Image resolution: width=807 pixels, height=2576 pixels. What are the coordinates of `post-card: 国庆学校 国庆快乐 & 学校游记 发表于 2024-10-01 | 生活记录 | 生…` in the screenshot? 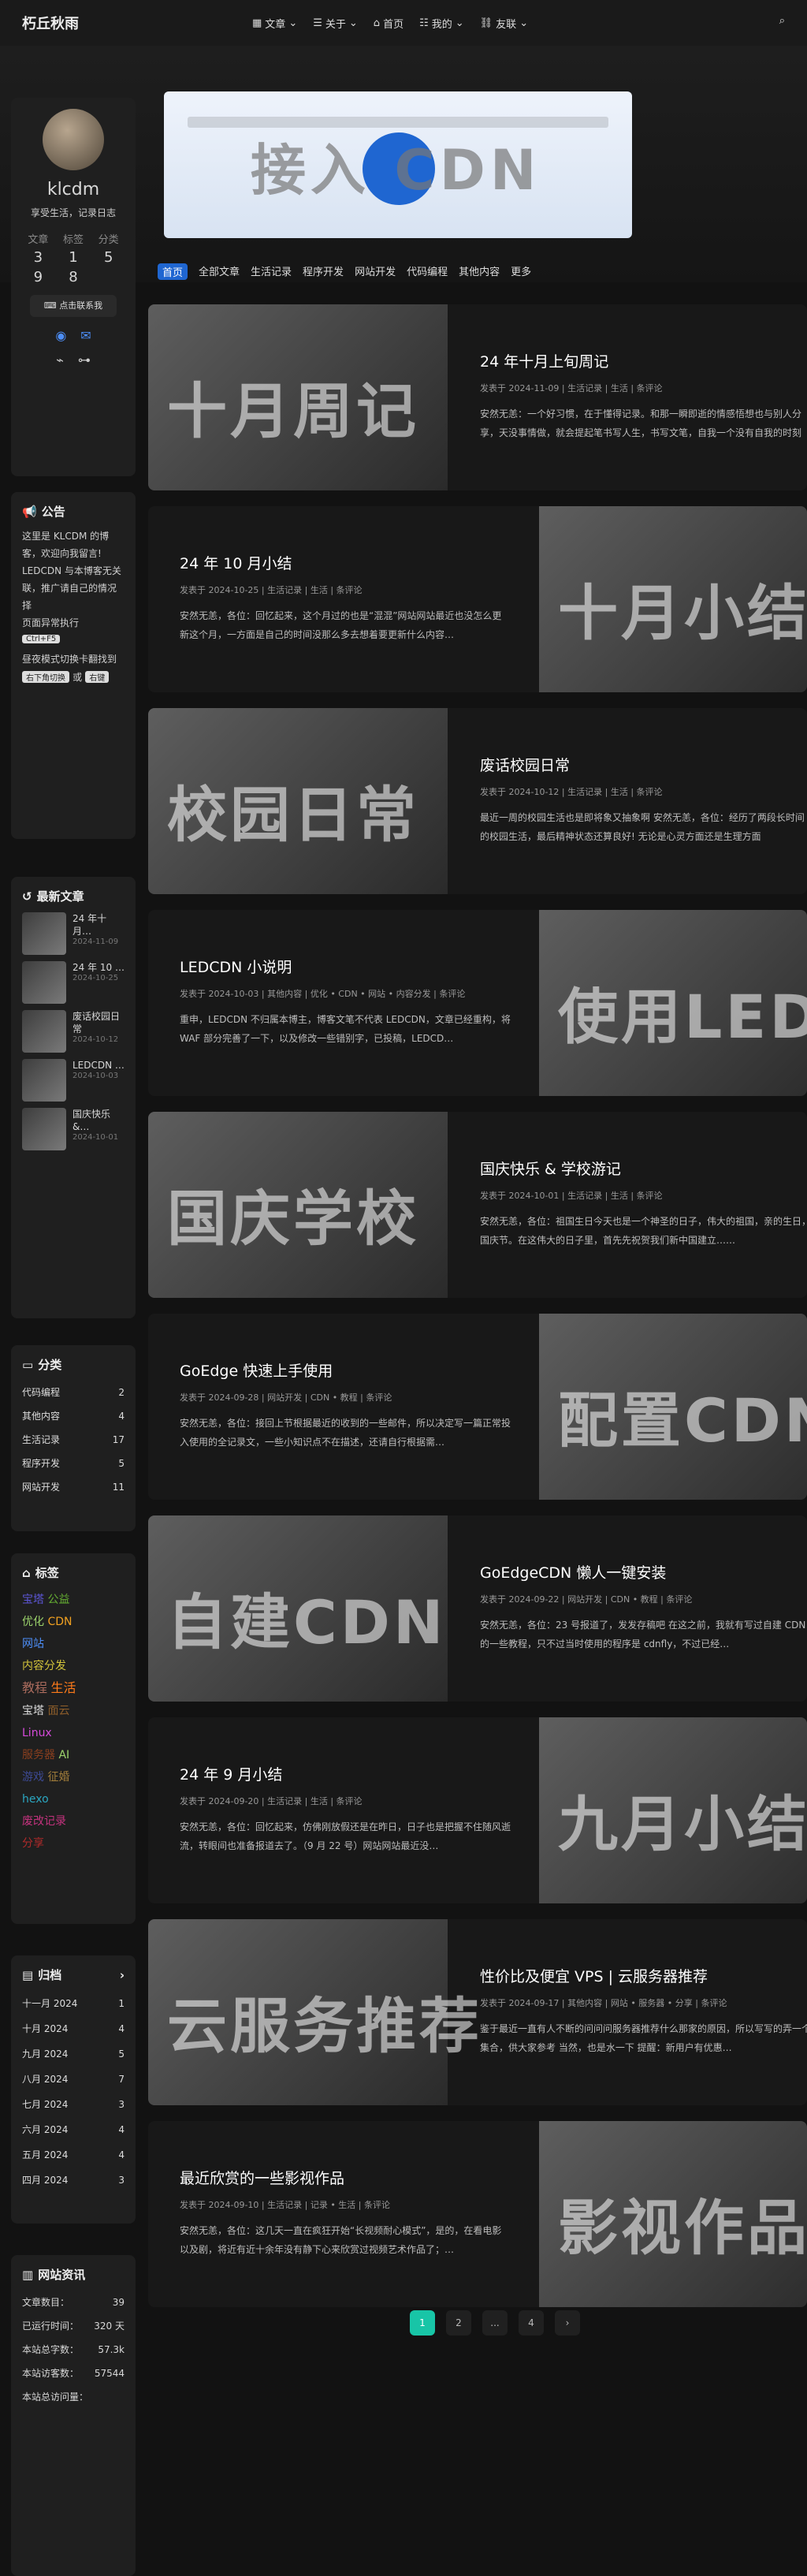 It's located at (478, 1205).